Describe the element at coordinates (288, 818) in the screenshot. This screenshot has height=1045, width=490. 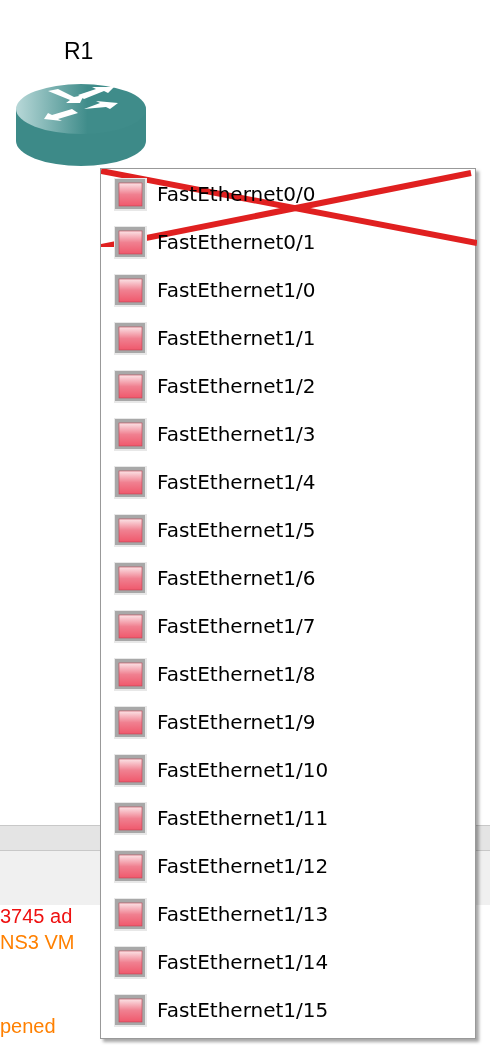
I see `menu-item: FastEthernet1/11` at that location.